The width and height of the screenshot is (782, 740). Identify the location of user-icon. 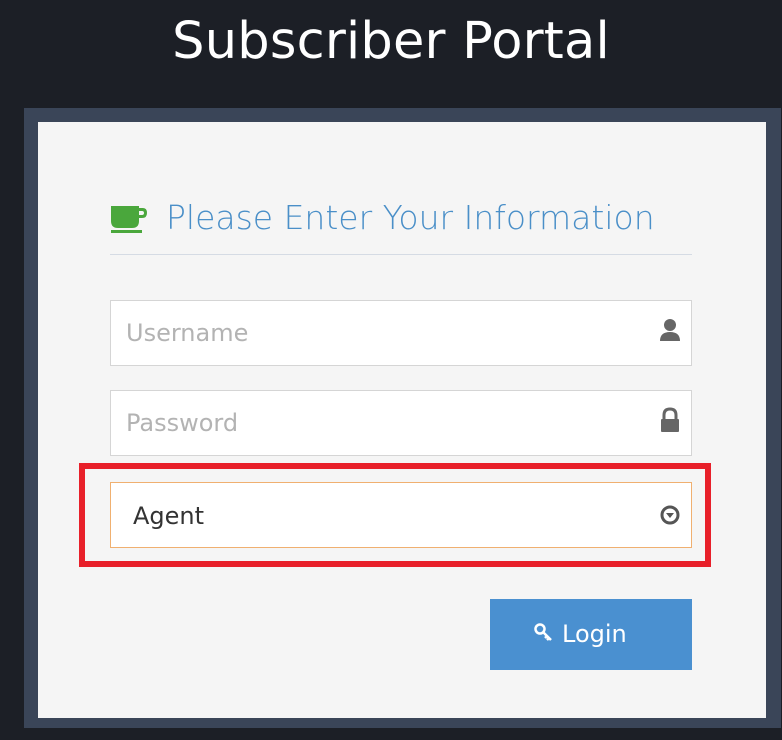
(670, 330).